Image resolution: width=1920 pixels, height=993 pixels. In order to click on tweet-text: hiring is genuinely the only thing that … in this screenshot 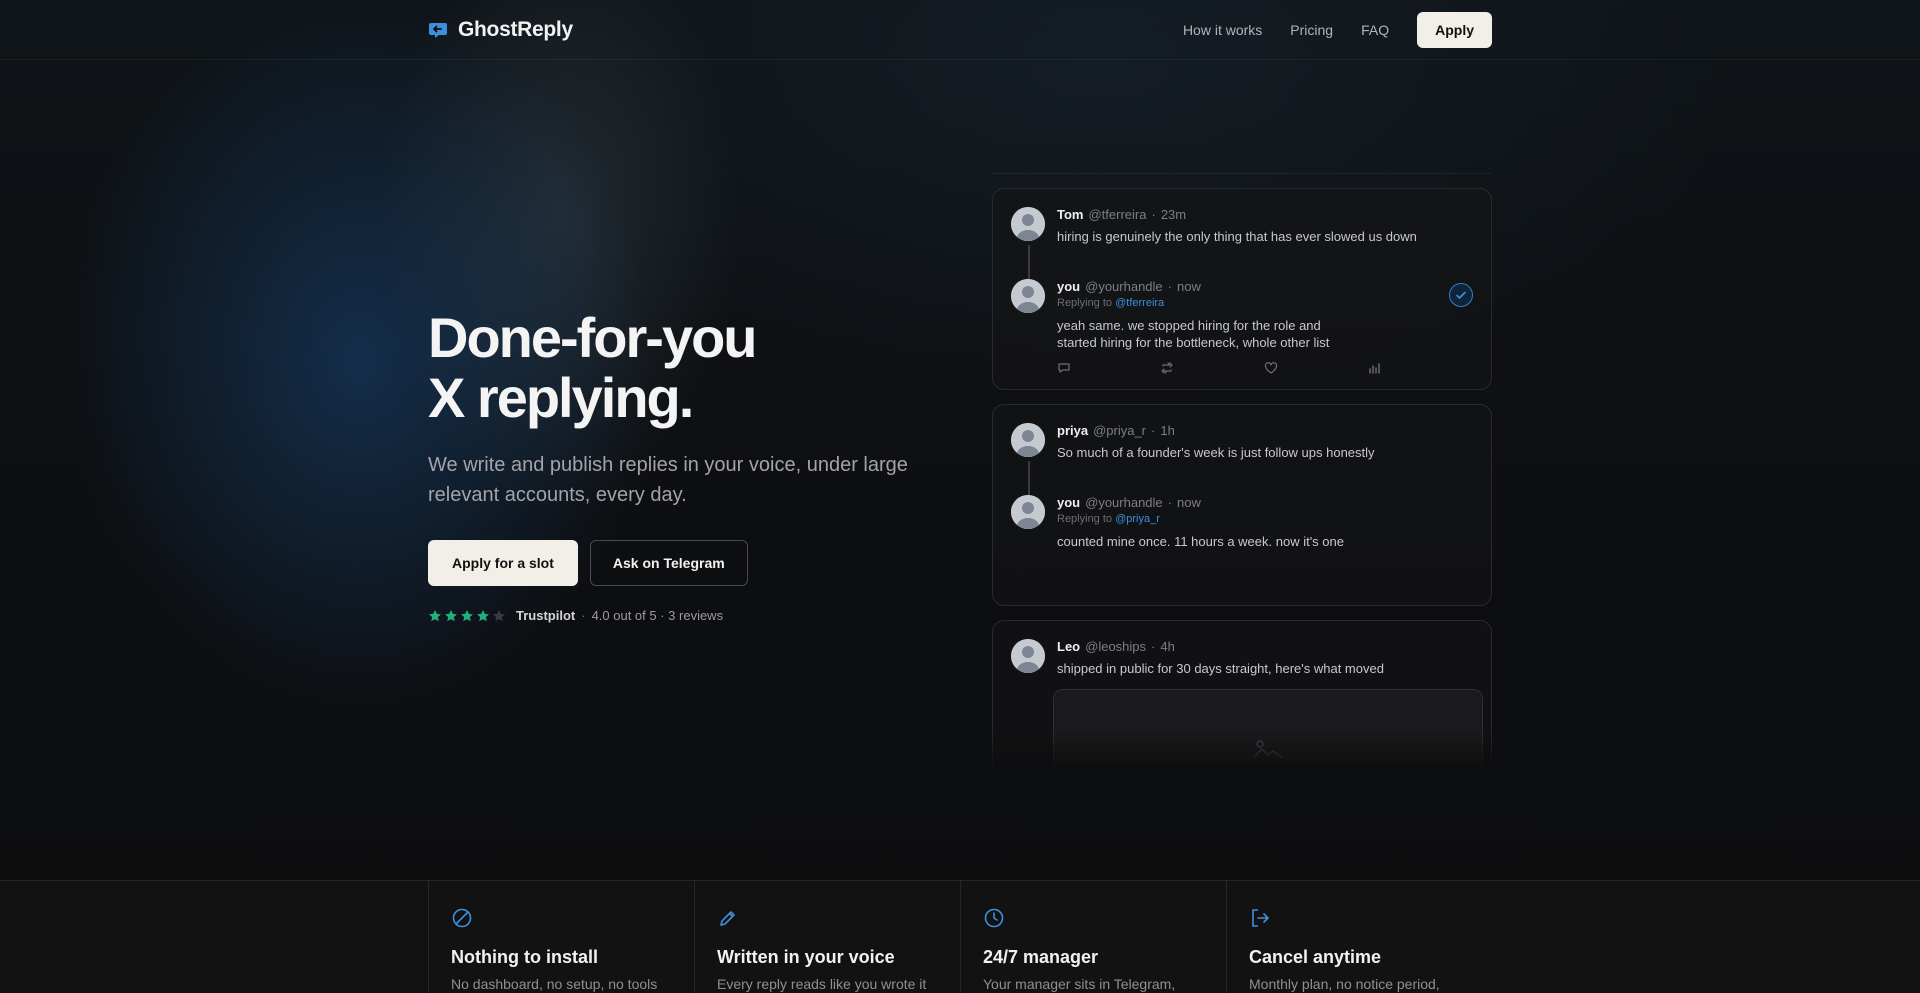, I will do `click(1237, 236)`.